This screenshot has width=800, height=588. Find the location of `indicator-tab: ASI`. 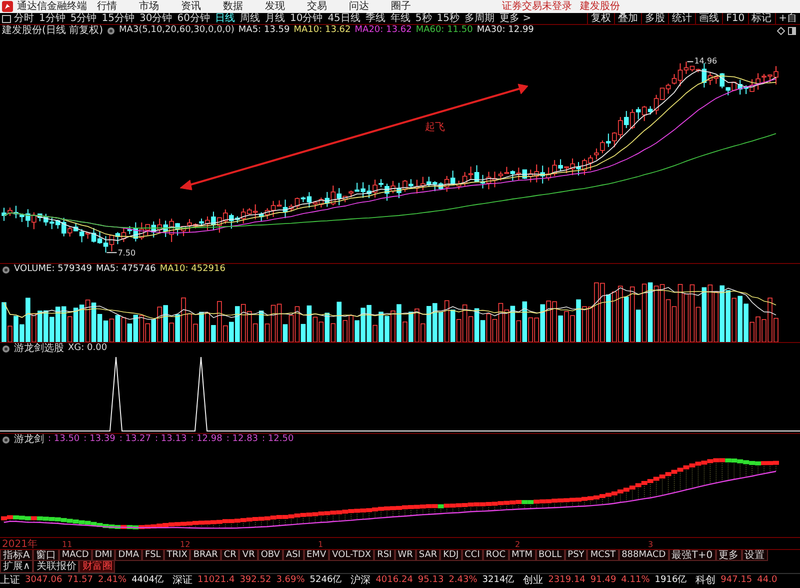

indicator-tab: ASI is located at coordinates (293, 555).